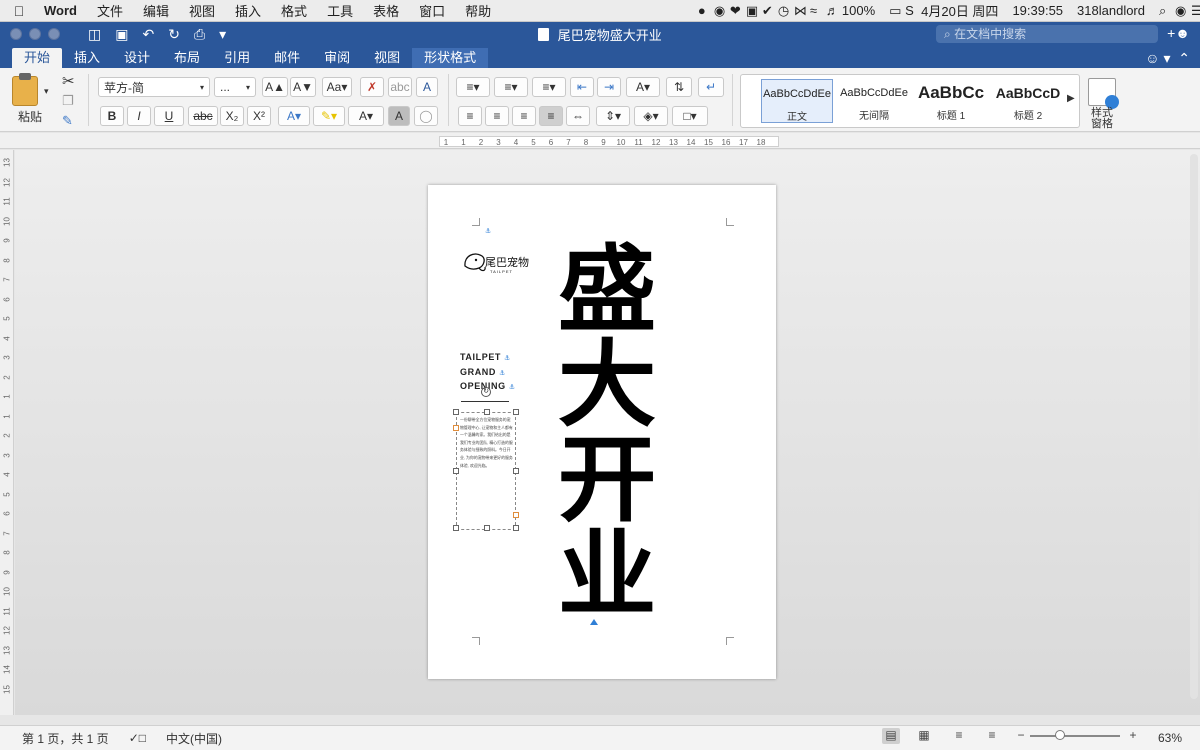  What do you see at coordinates (699, 11) in the screenshot?
I see `wechat-icon: ●` at bounding box center [699, 11].